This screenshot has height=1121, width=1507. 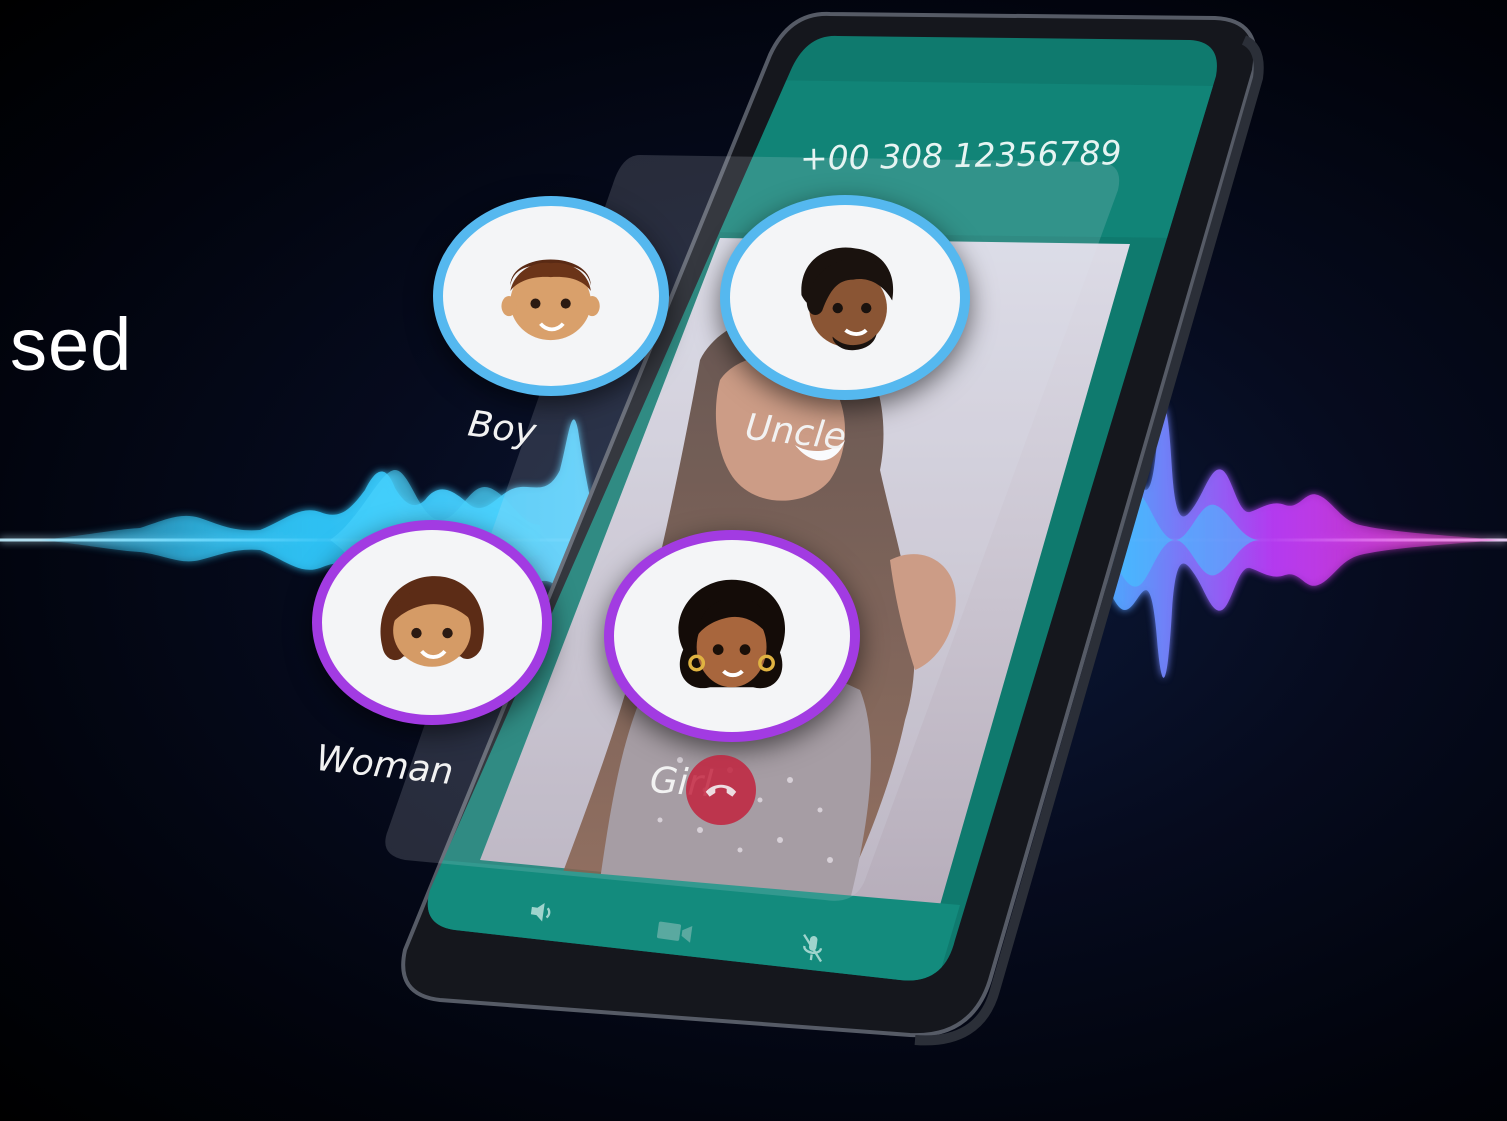 I want to click on voice-option-boy, so click(x=551, y=296).